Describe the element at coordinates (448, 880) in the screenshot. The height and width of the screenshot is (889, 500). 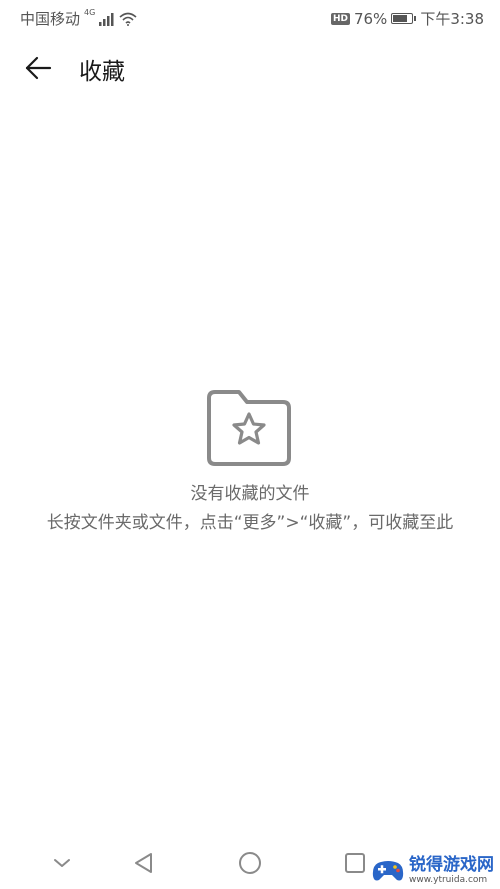
I see `watermark-url: www.ytruida.com` at that location.